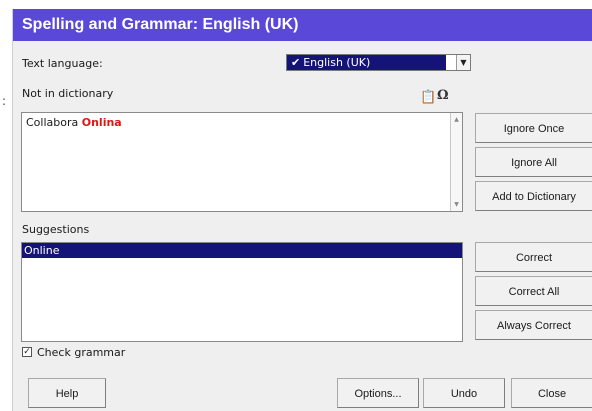 This screenshot has height=411, width=592. What do you see at coordinates (81, 352) in the screenshot?
I see `check-grammar-label: Check grammar` at bounding box center [81, 352].